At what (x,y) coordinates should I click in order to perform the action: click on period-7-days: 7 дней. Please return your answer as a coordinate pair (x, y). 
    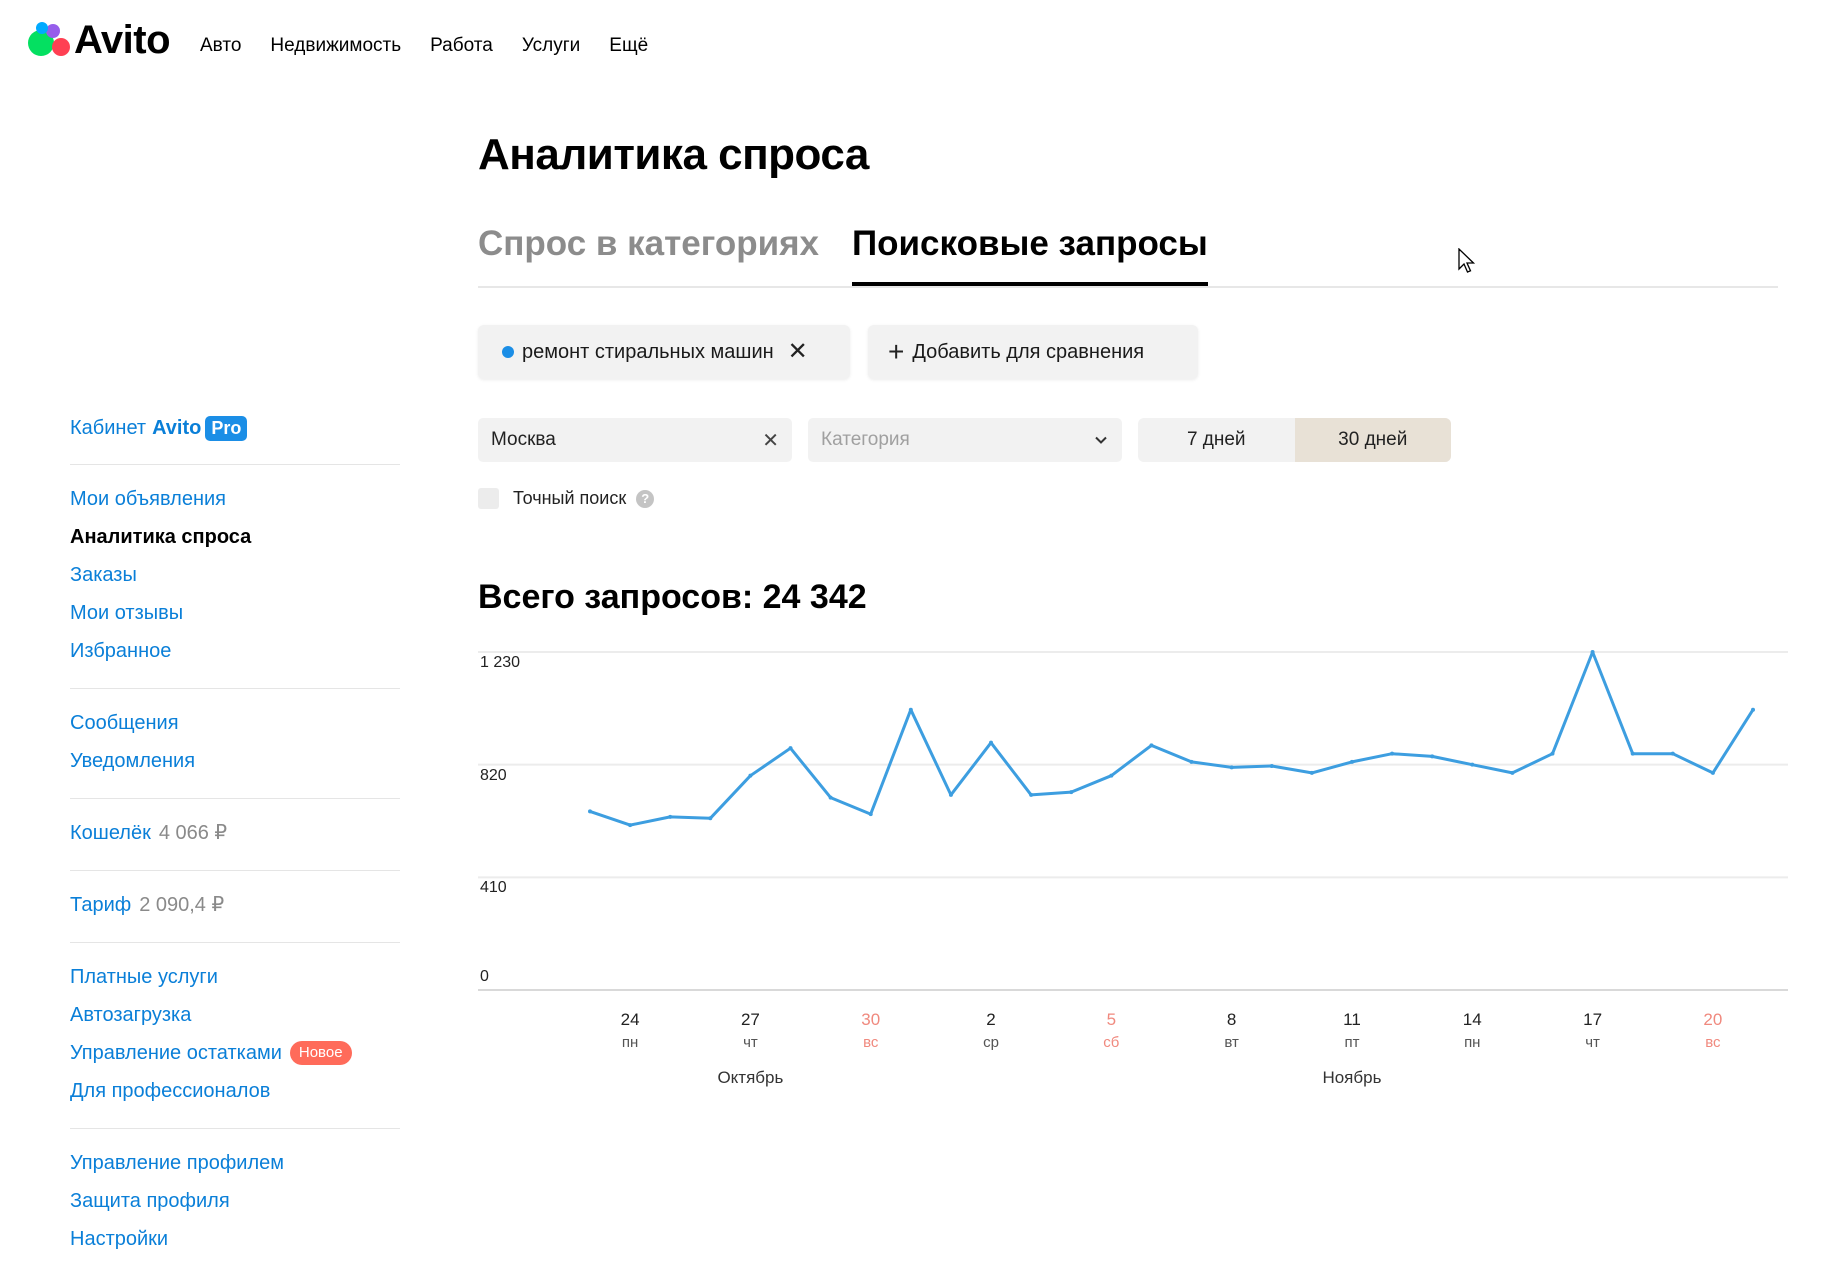
    Looking at the image, I should click on (1216, 440).